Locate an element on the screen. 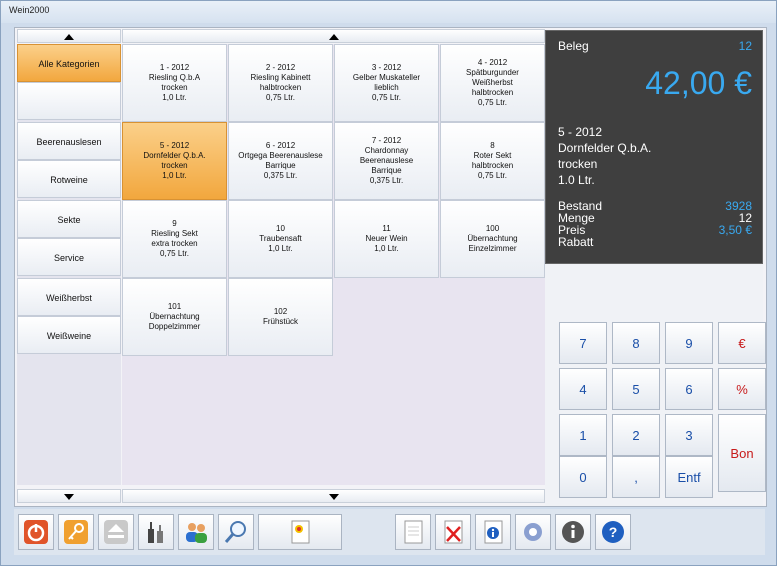 The image size is (777, 566). settings-icon is located at coordinates (533, 532).